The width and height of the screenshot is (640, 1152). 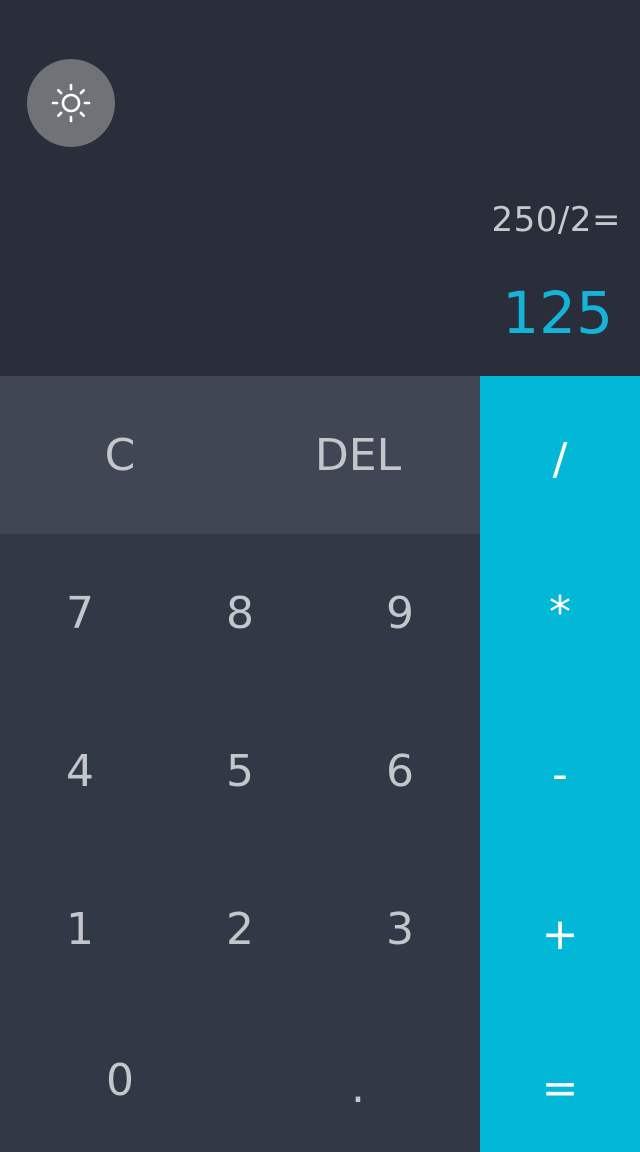 I want to click on digit-4-button: 4, so click(x=80, y=771).